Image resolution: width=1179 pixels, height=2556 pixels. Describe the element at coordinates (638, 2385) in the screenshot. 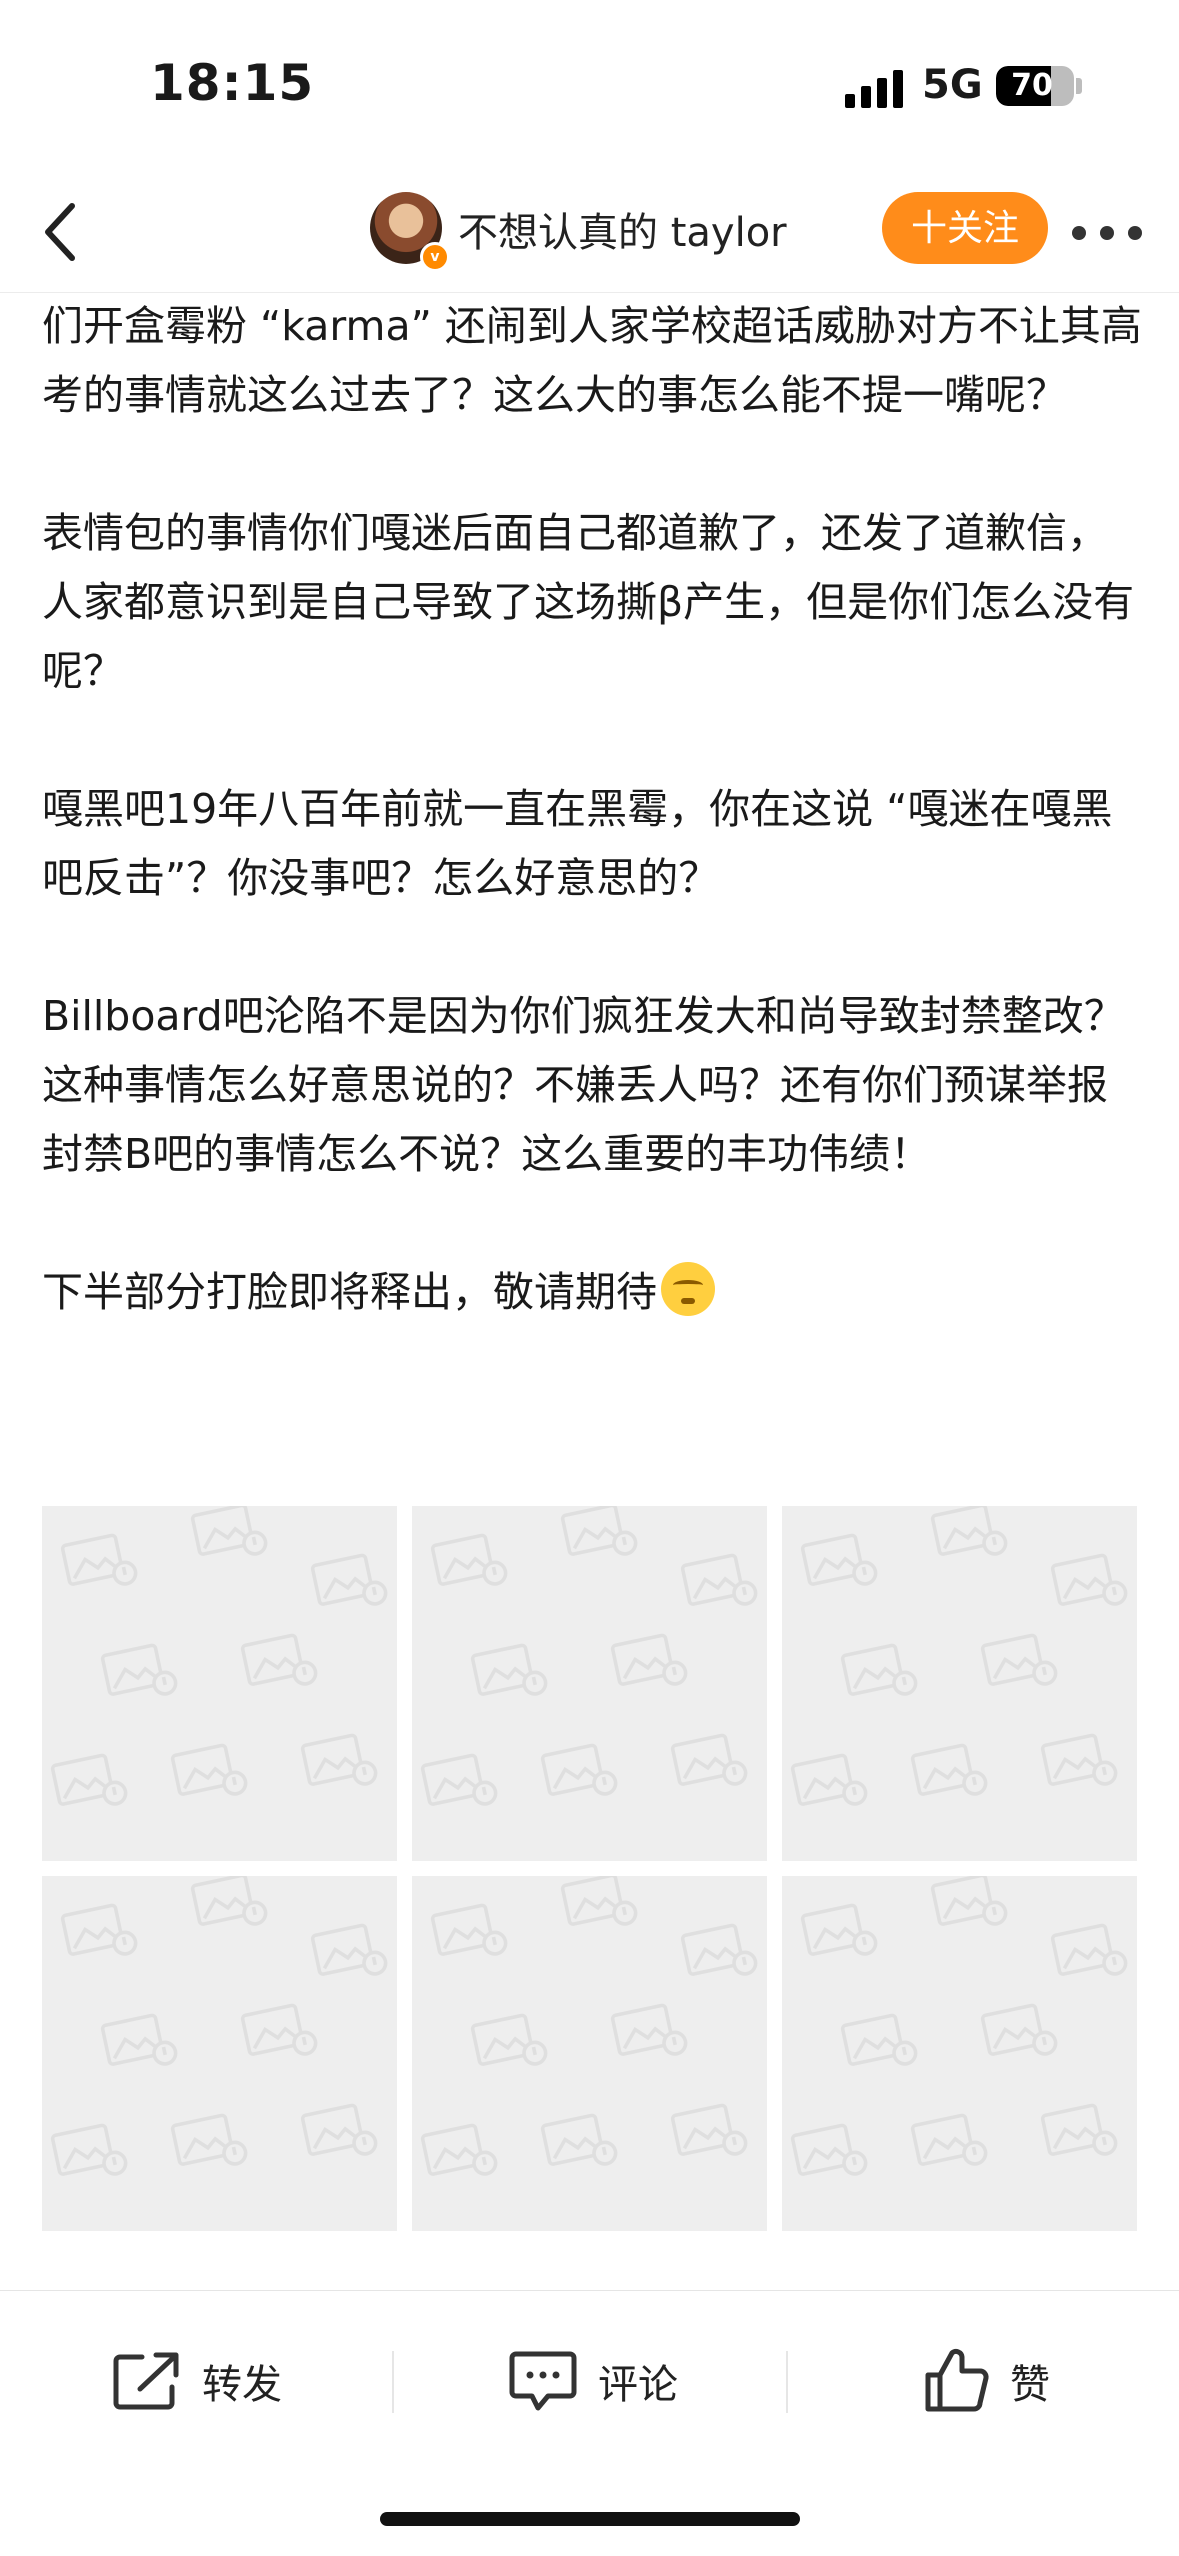

I see `comment-label: 评论` at that location.